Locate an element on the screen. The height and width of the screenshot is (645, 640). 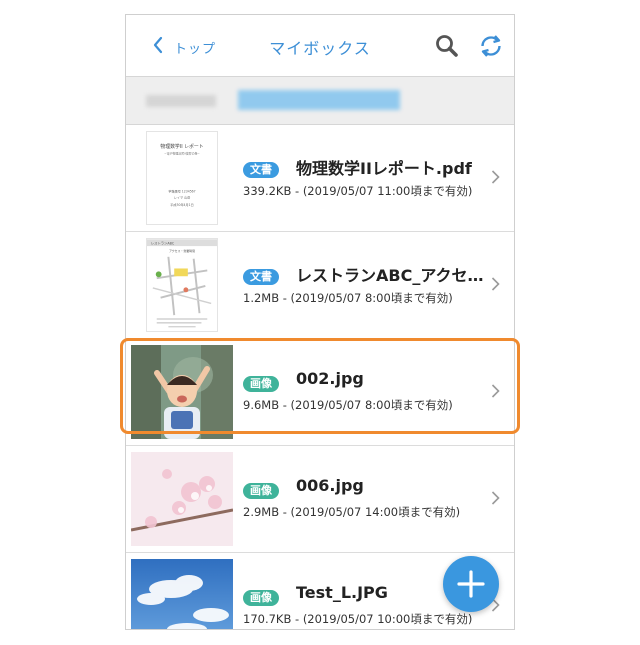
thumb-title: レストランABC is located at coordinates (163, 243).